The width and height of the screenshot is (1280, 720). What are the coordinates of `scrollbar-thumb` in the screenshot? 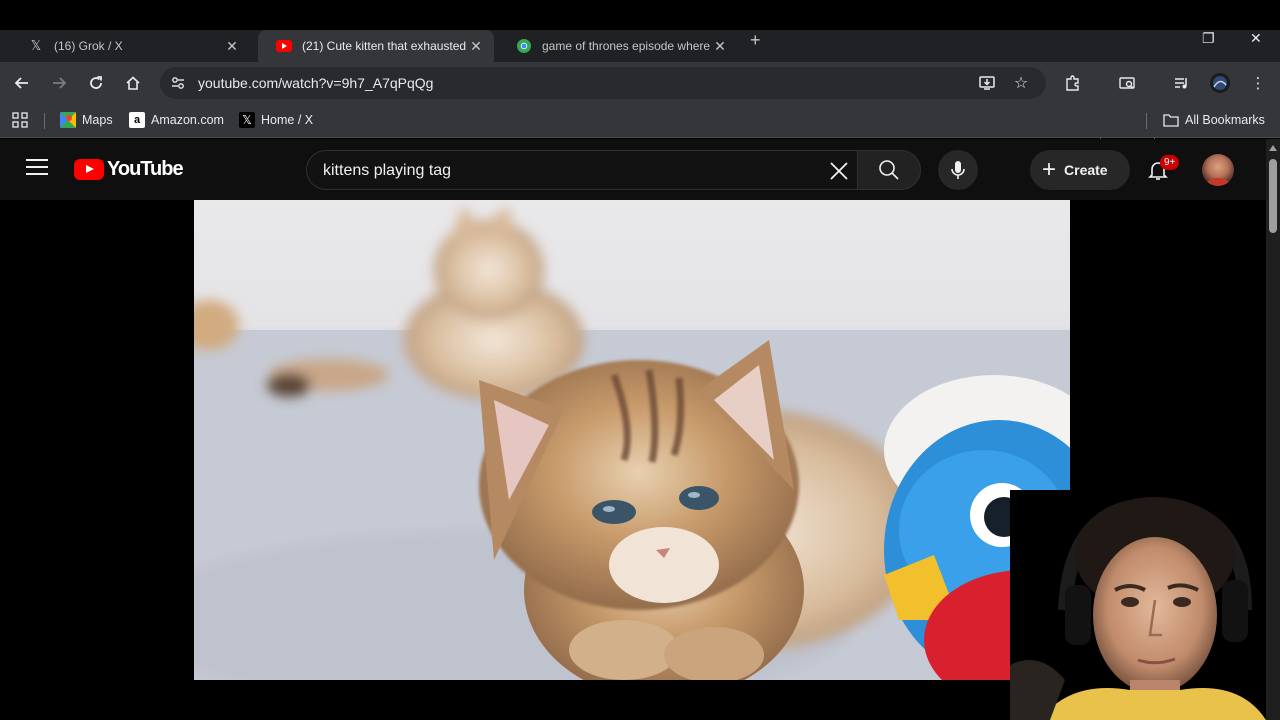 It's located at (1273, 196).